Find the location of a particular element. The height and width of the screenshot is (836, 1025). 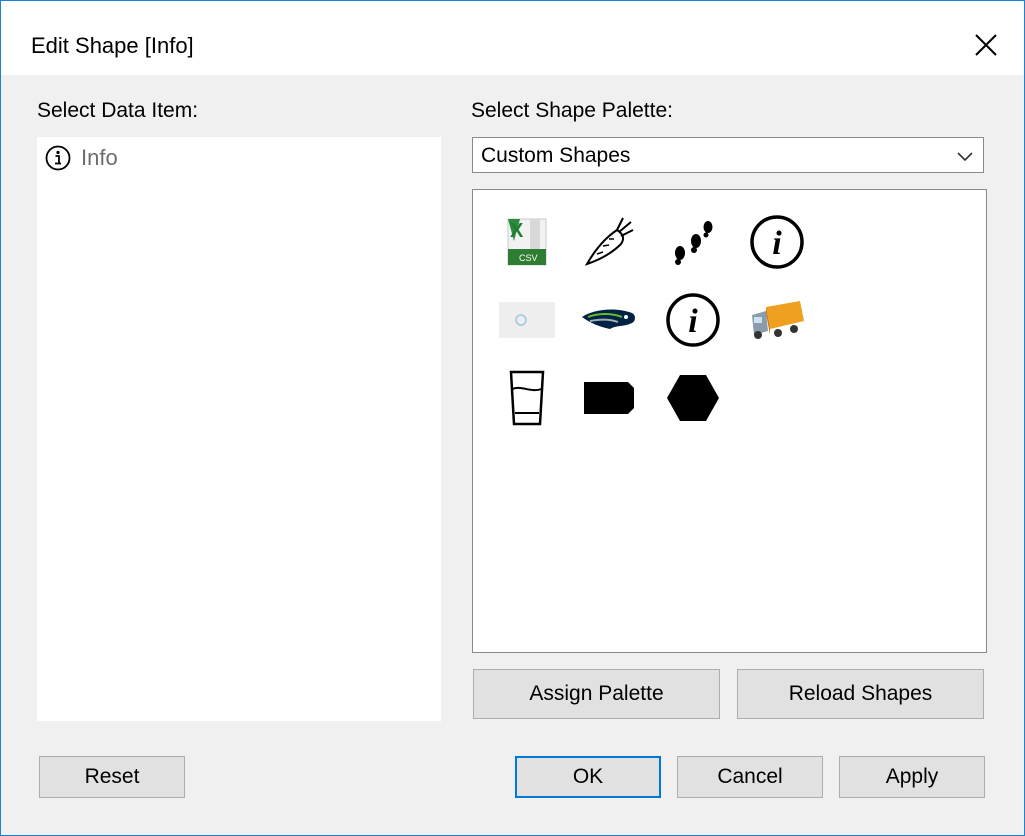

drinking-glass-icon is located at coordinates (527, 398).